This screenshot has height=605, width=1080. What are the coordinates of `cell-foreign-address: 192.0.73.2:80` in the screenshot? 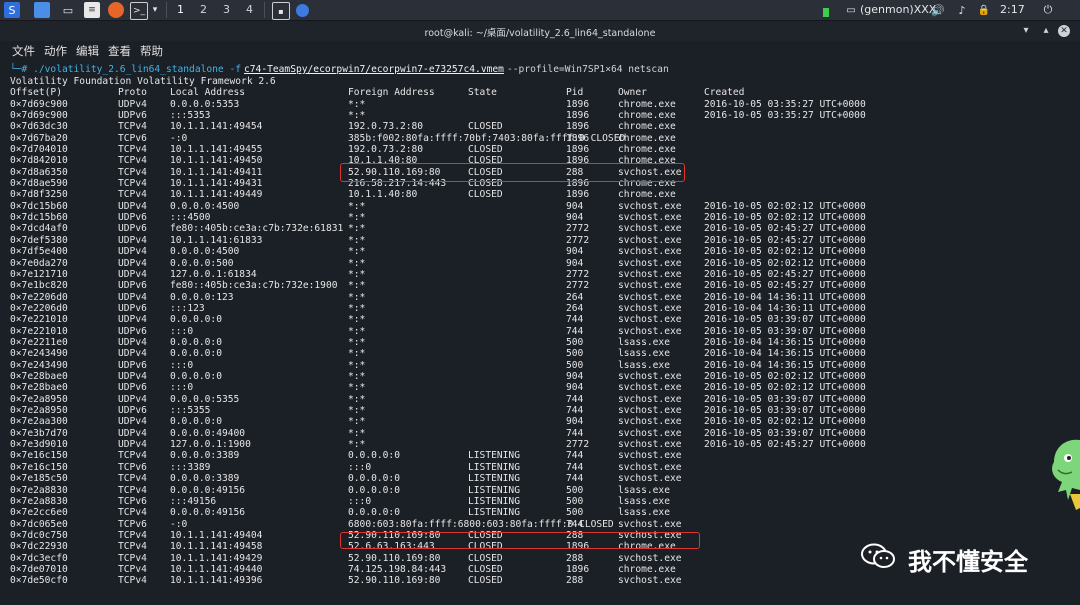 It's located at (386, 149).